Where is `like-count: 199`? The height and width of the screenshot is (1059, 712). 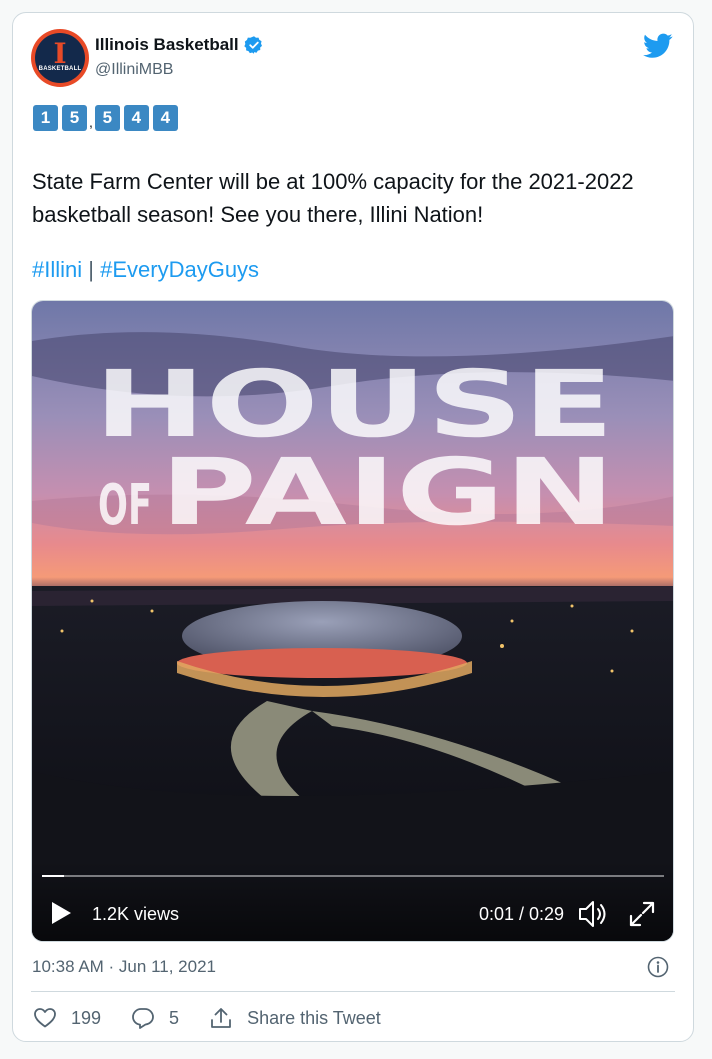
like-count: 199 is located at coordinates (86, 1017).